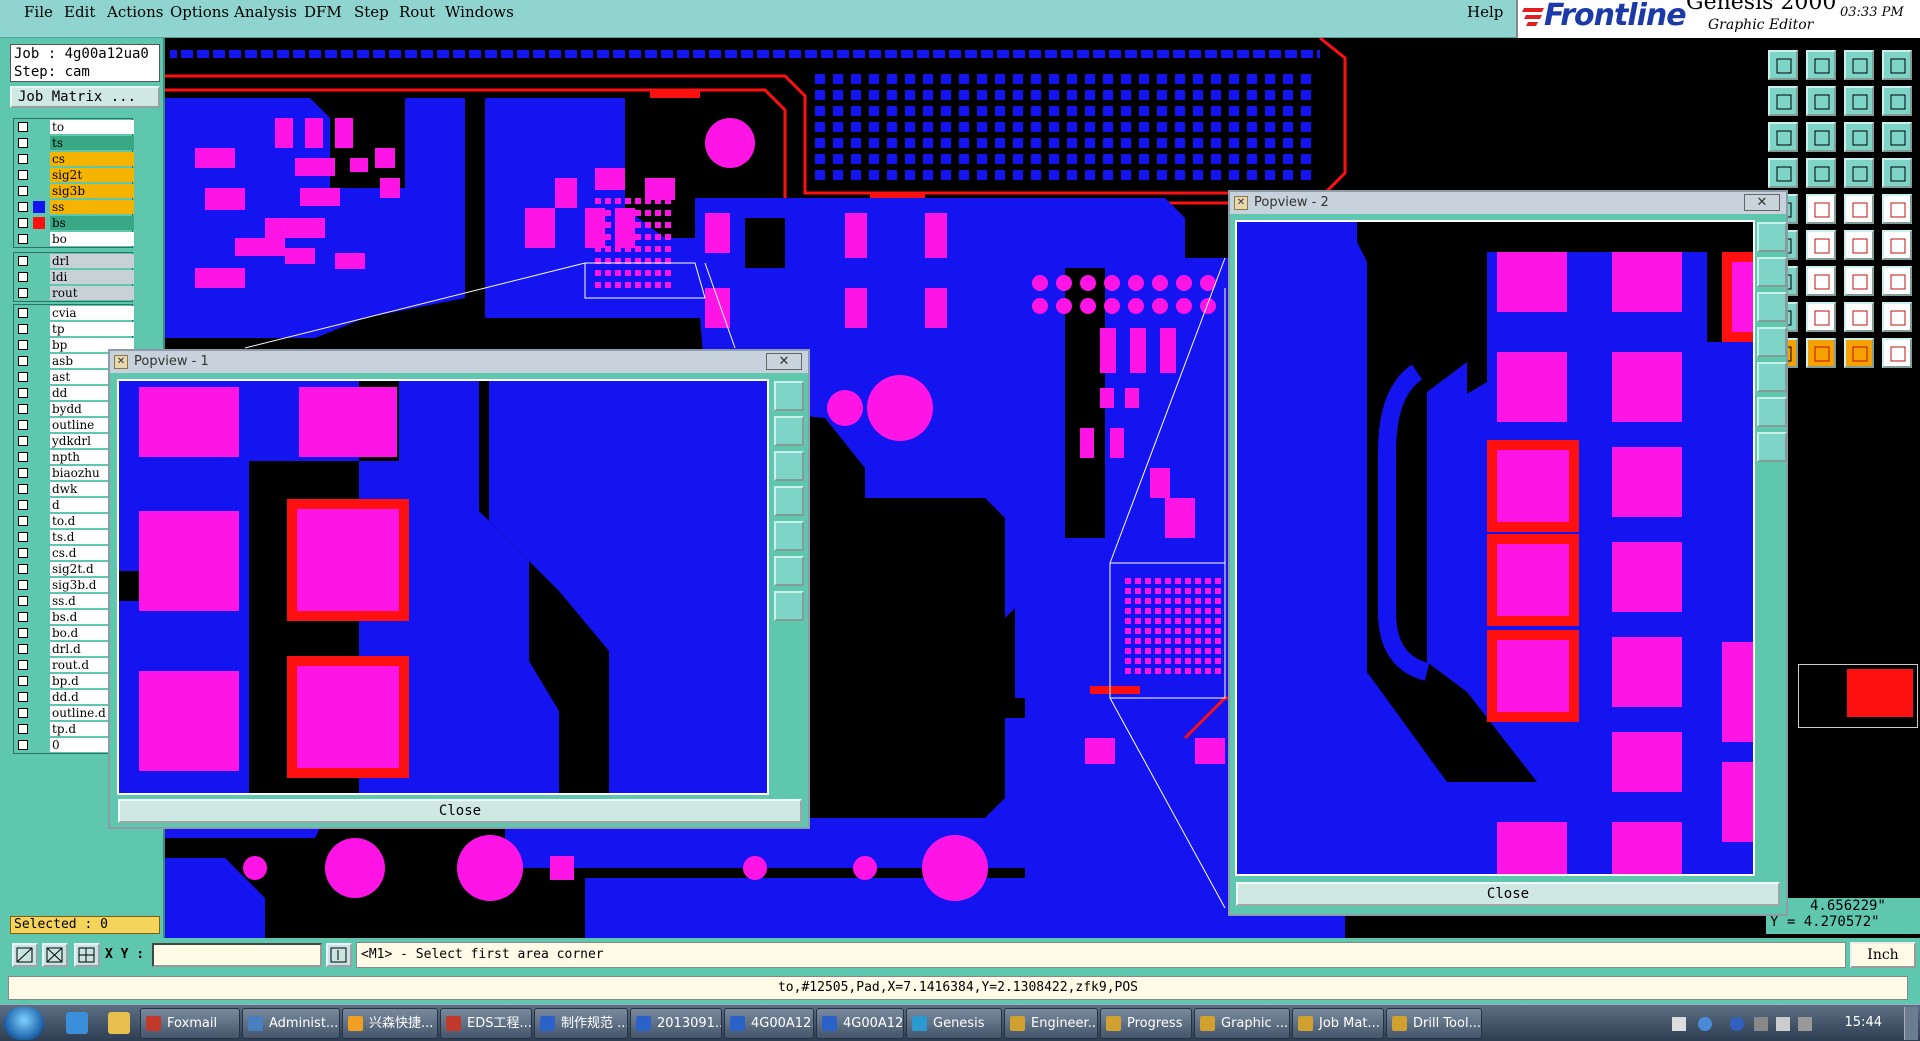  I want to click on popview-2-close-icon: ✕, so click(1762, 202).